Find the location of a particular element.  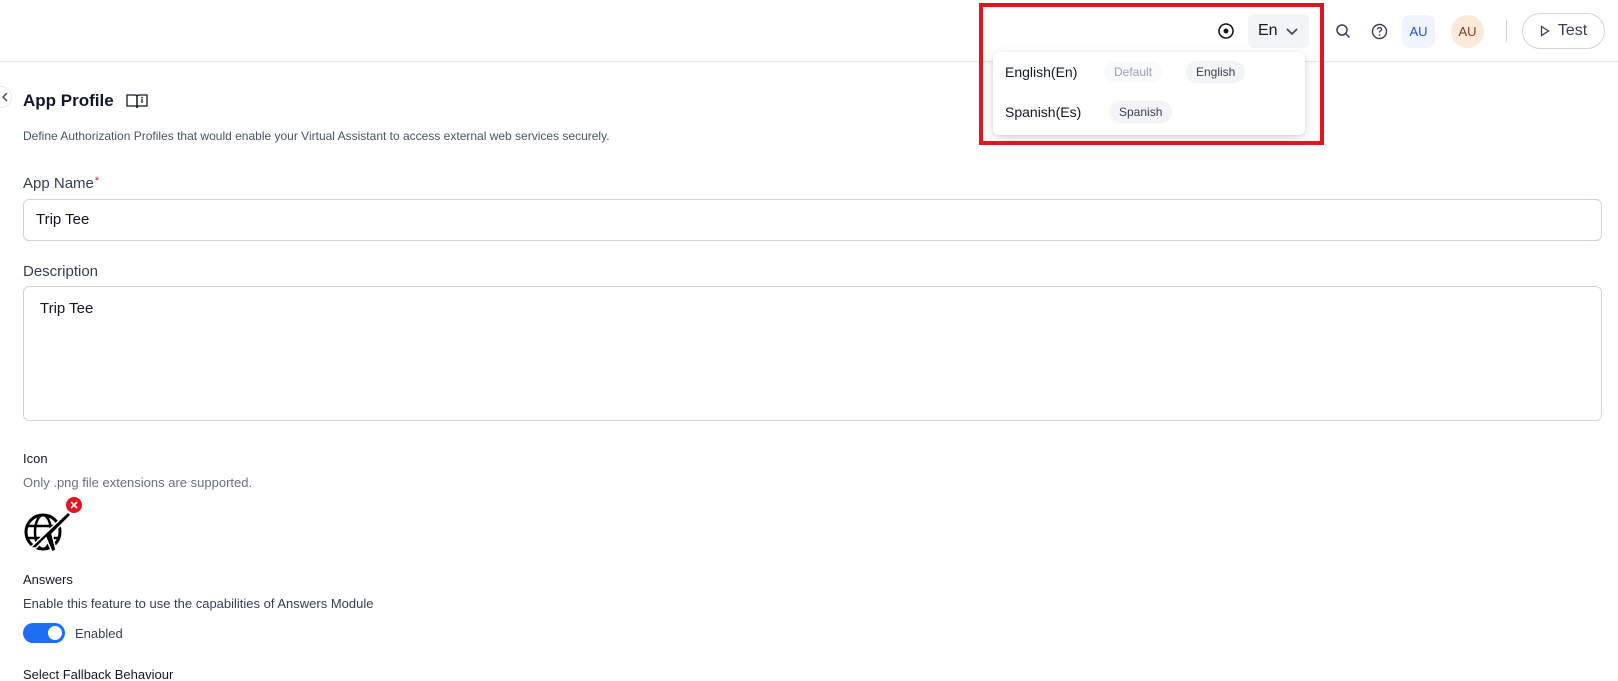

description-label: Description is located at coordinates (61, 271).